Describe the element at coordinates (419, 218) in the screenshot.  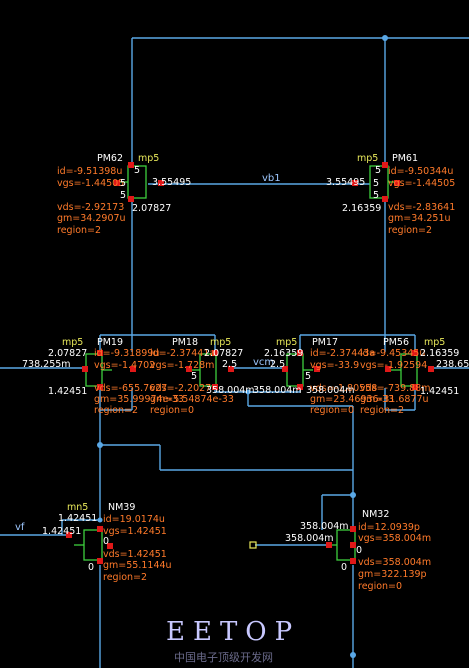
I see `param-gm: gm=34.251u` at that location.